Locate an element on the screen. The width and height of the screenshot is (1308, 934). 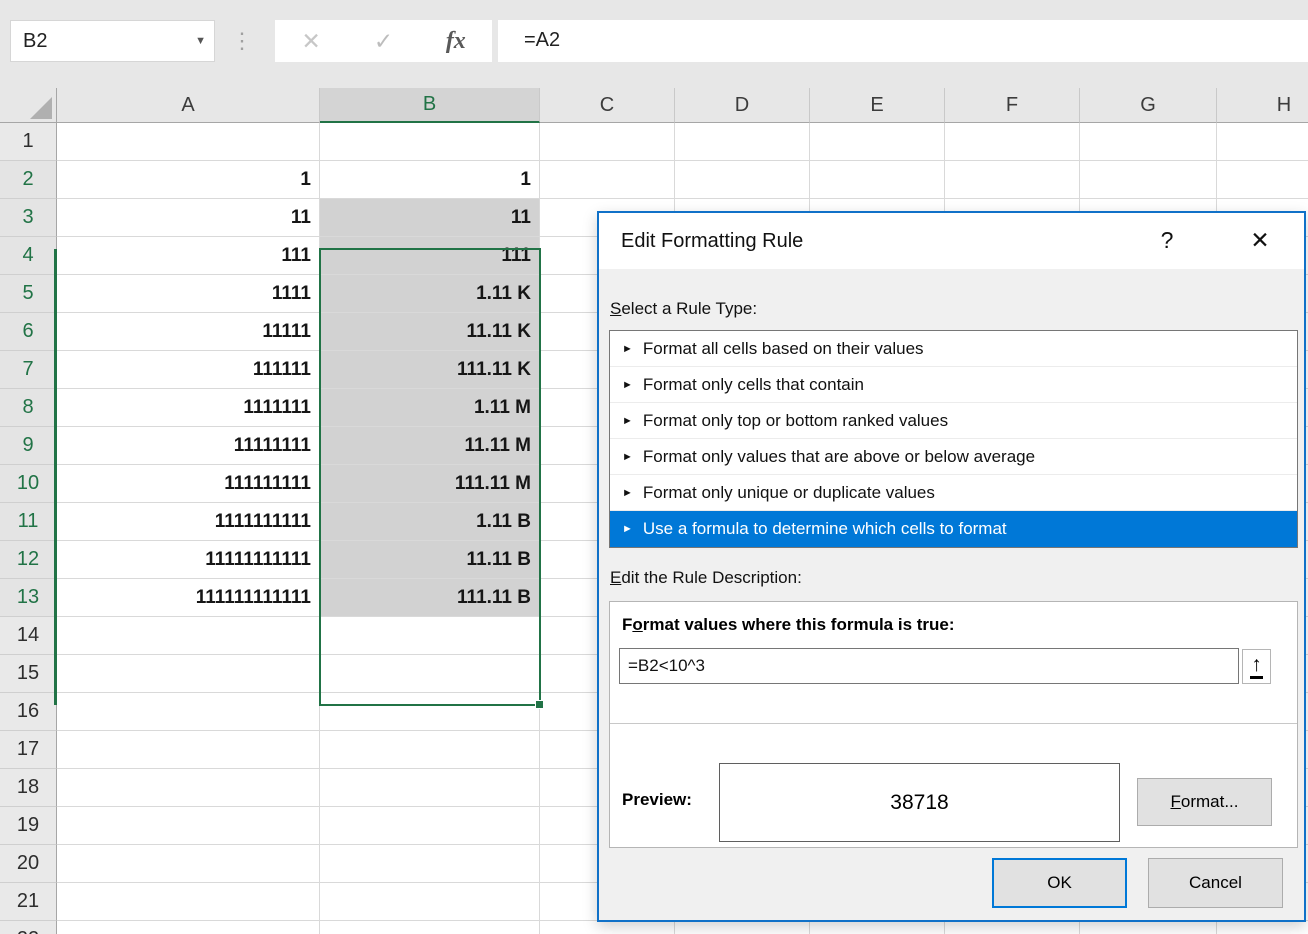
select-all-button is located at coordinates (28, 105).